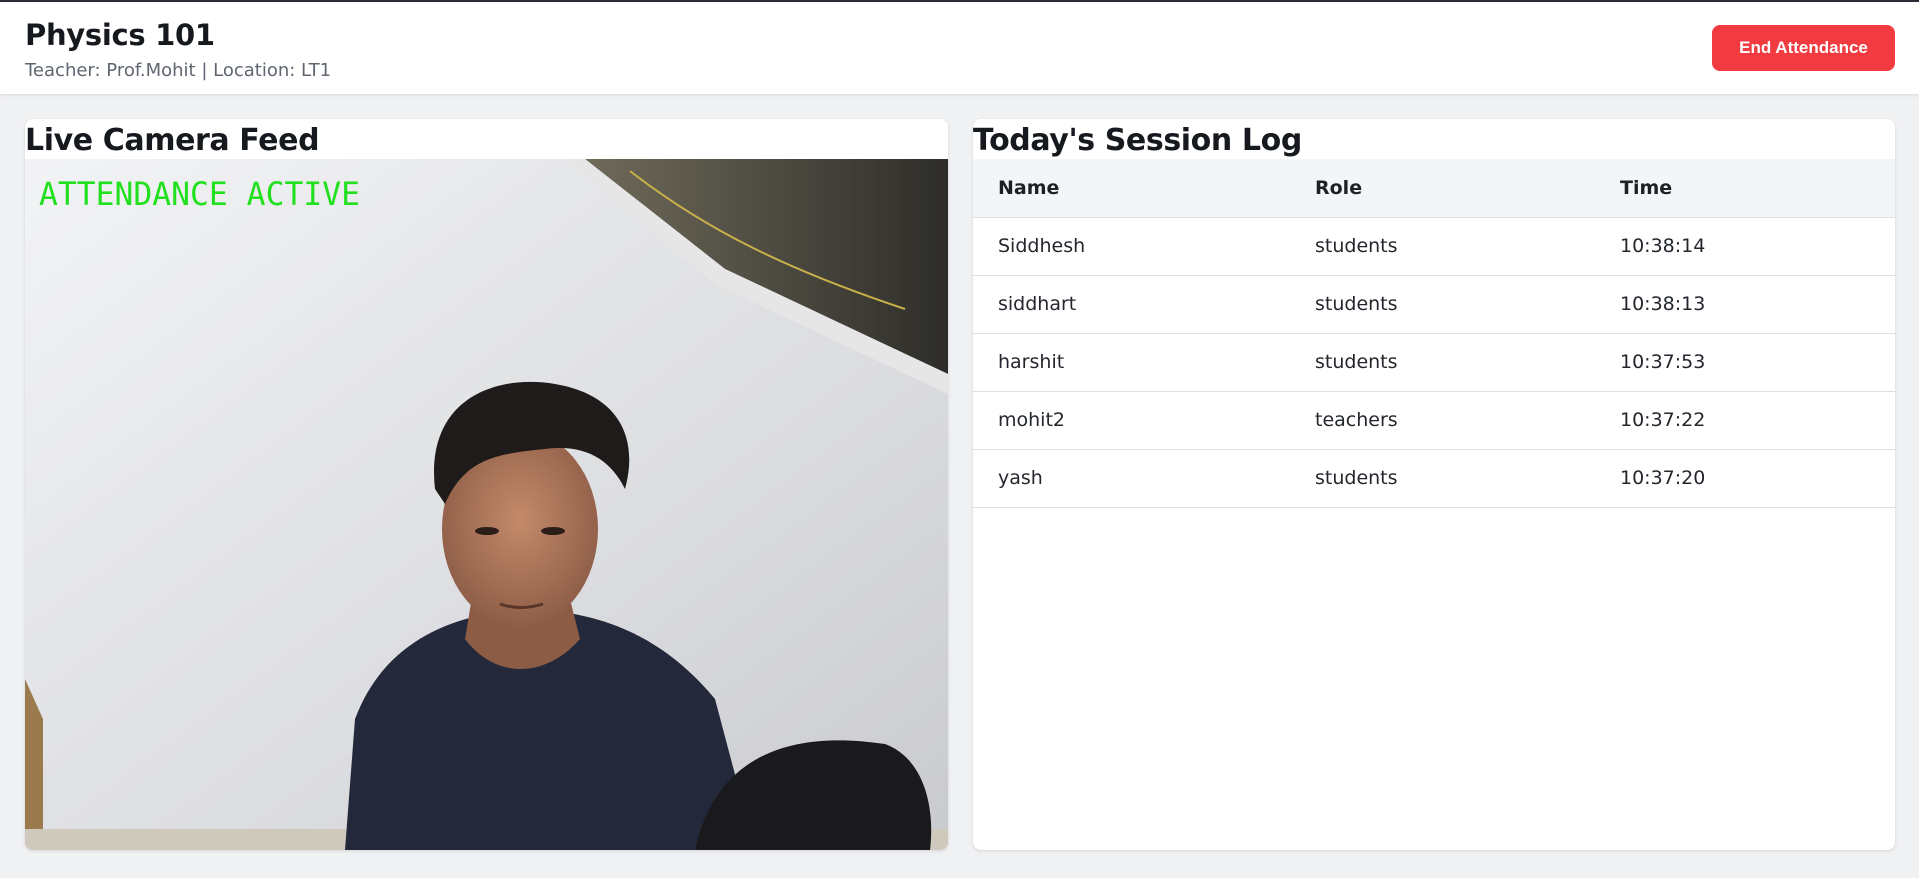  What do you see at coordinates (1803, 48) in the screenshot?
I see `end-attendance-button: End Attendance` at bounding box center [1803, 48].